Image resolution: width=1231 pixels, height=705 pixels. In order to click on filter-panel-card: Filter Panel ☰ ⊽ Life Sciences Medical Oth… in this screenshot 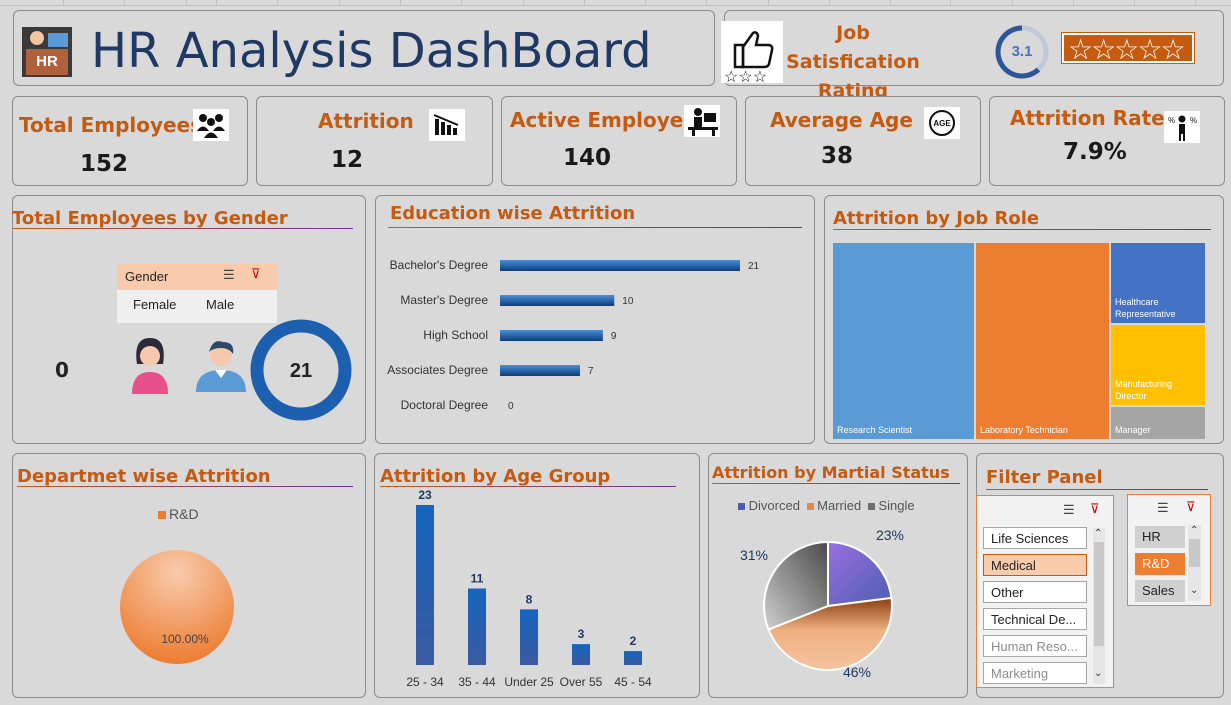, I will do `click(1100, 575)`.